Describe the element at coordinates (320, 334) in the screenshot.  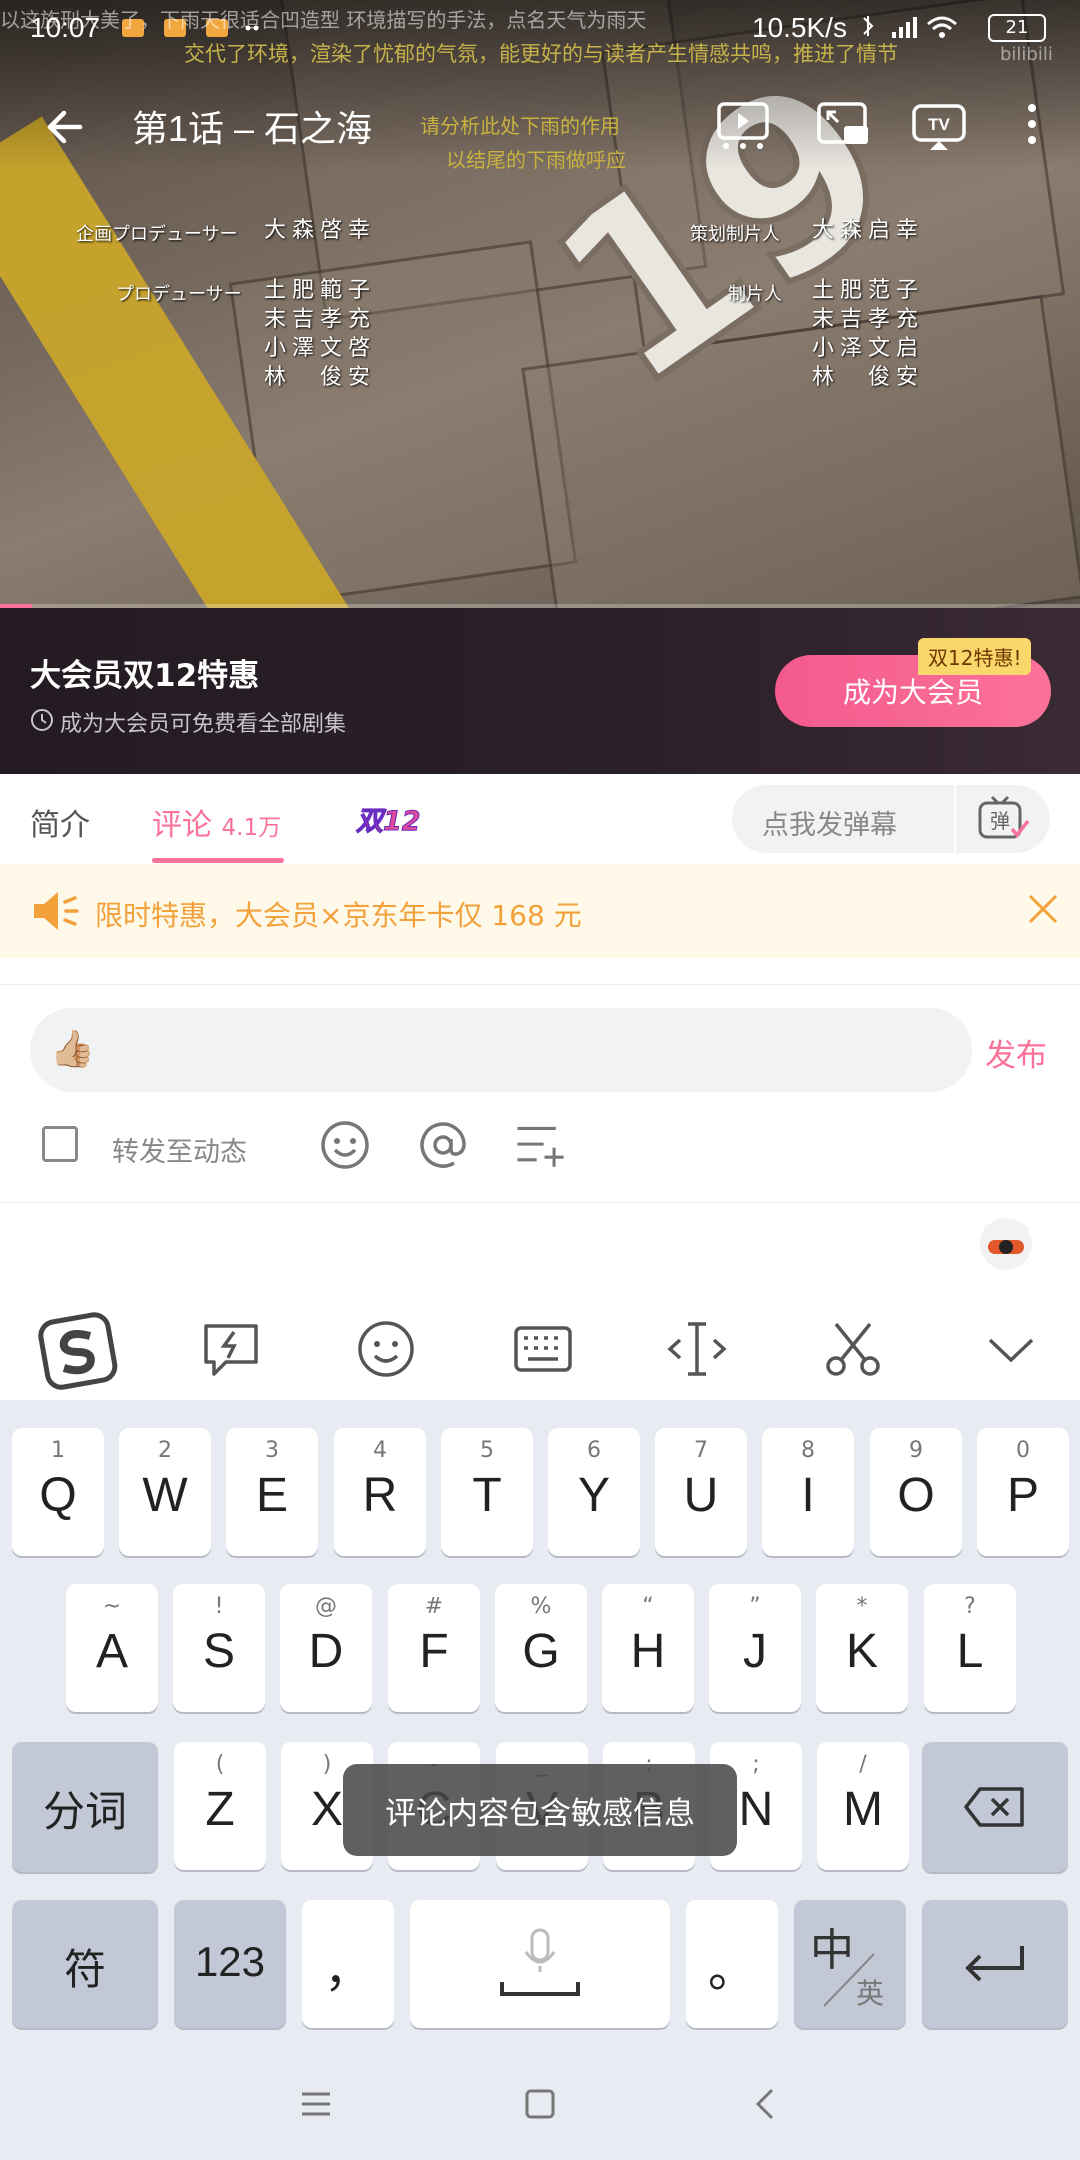
I see `credit-names: 土肥範子 末吉孝充 小澤文啓 林 俊安` at that location.